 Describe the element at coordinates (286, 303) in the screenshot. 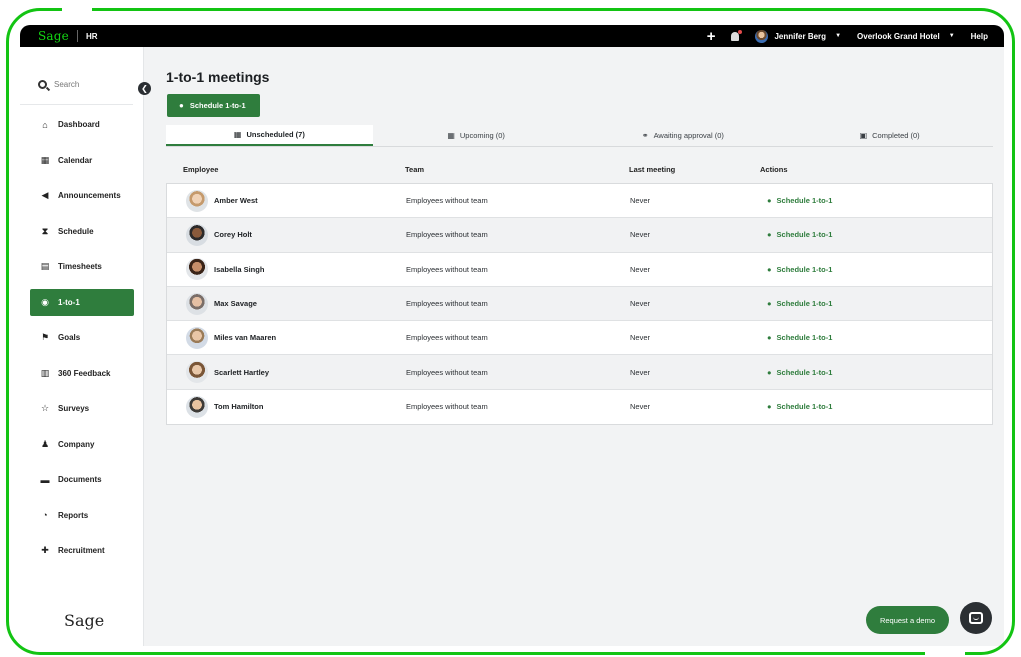

I see `employee-cell: Max Savage` at that location.